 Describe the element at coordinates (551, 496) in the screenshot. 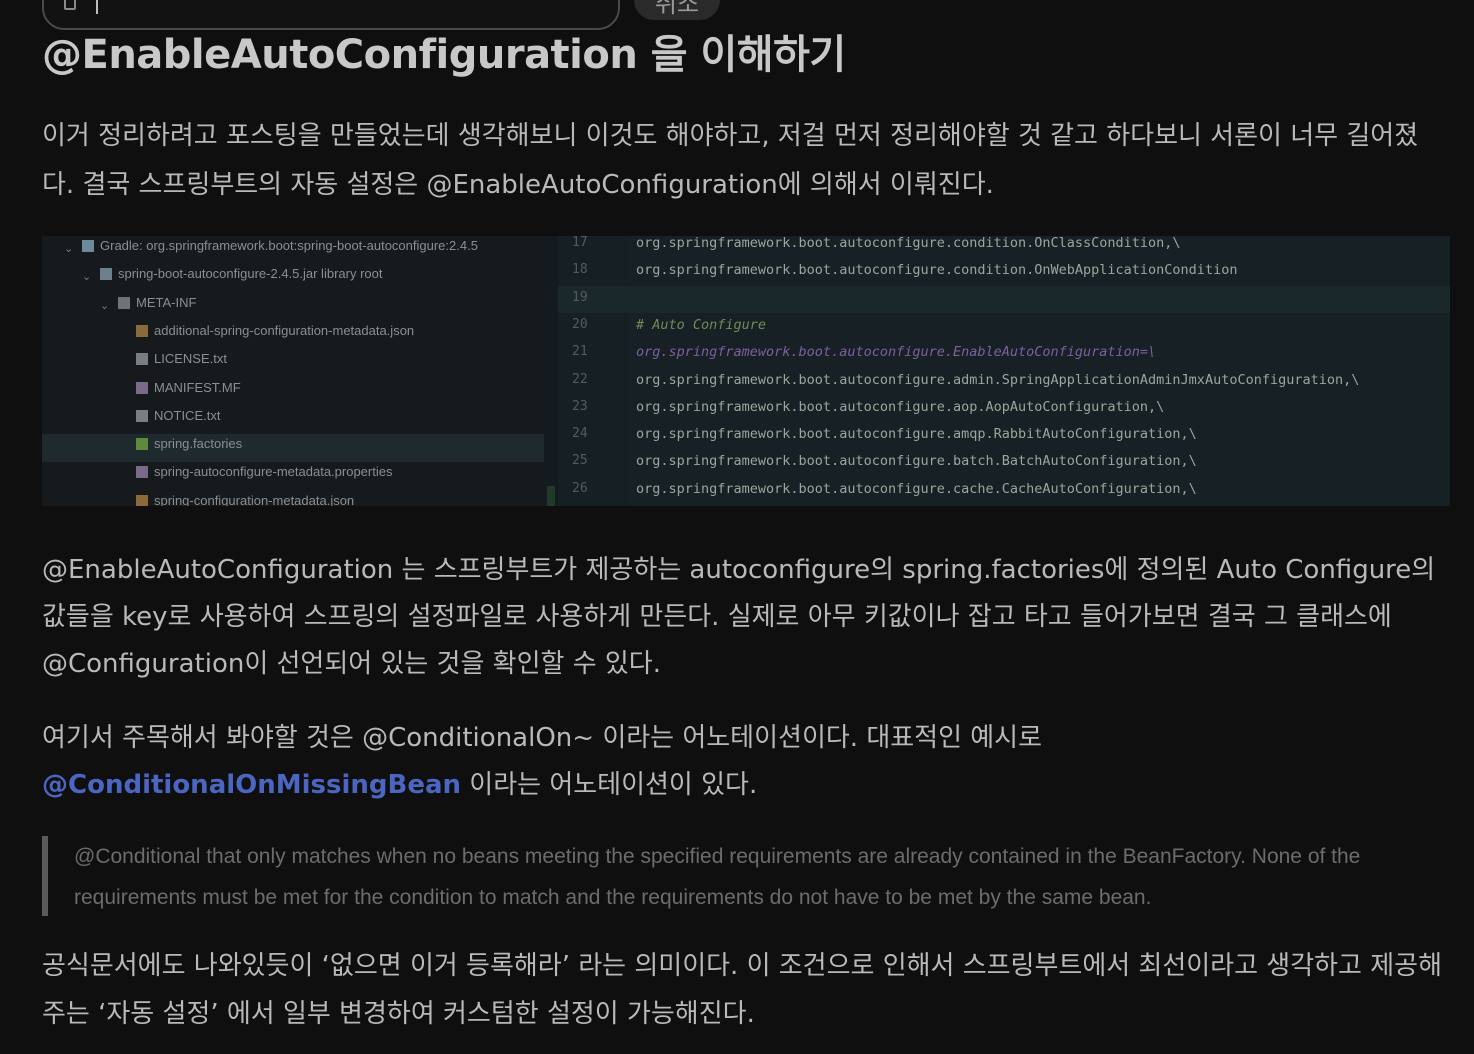

I see `tree-scrollbar` at that location.